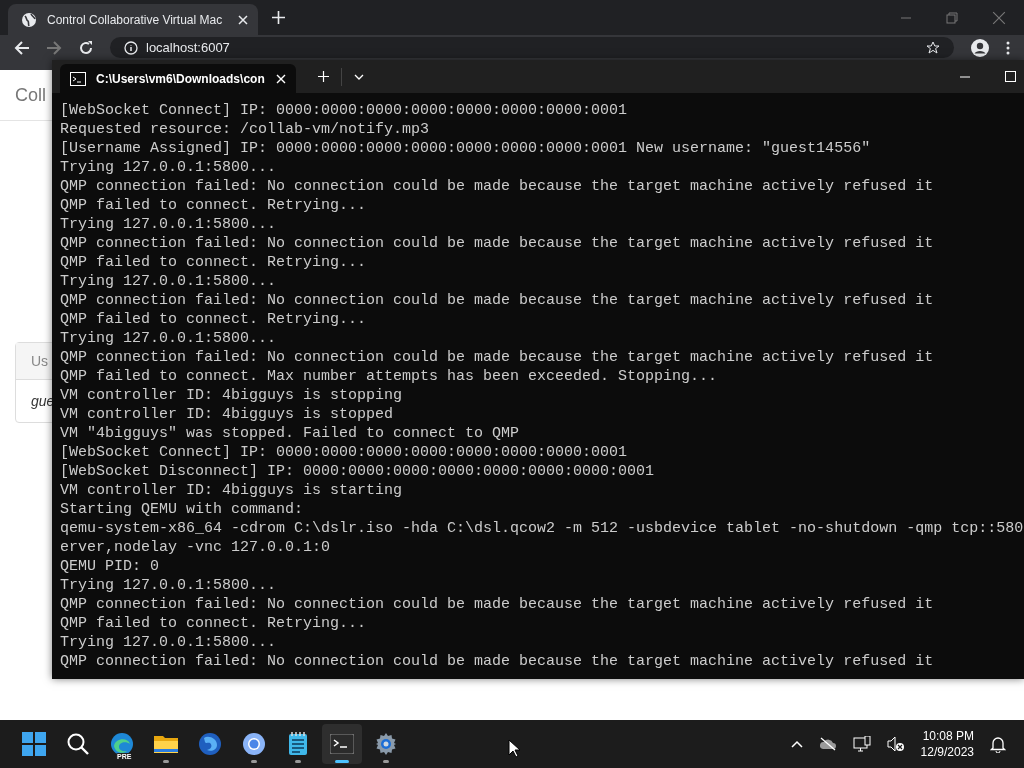  What do you see at coordinates (122, 744) in the screenshot?
I see `edge-swirl-icon` at bounding box center [122, 744].